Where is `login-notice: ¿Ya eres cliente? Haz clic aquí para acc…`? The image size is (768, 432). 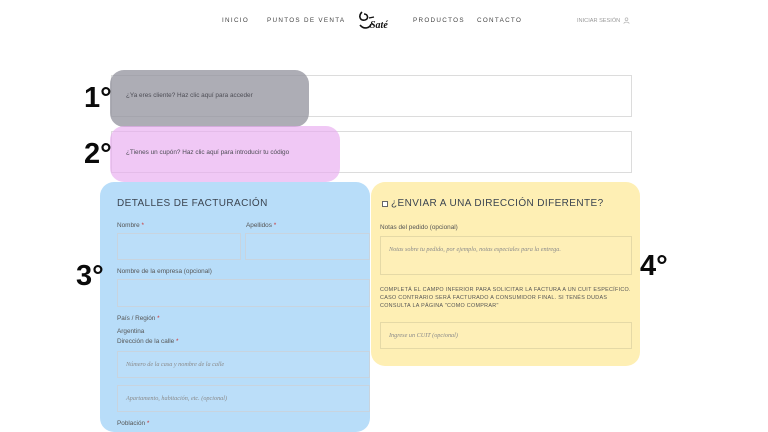 login-notice: ¿Ya eres cliente? Haz clic aquí para acc… is located at coordinates (189, 95).